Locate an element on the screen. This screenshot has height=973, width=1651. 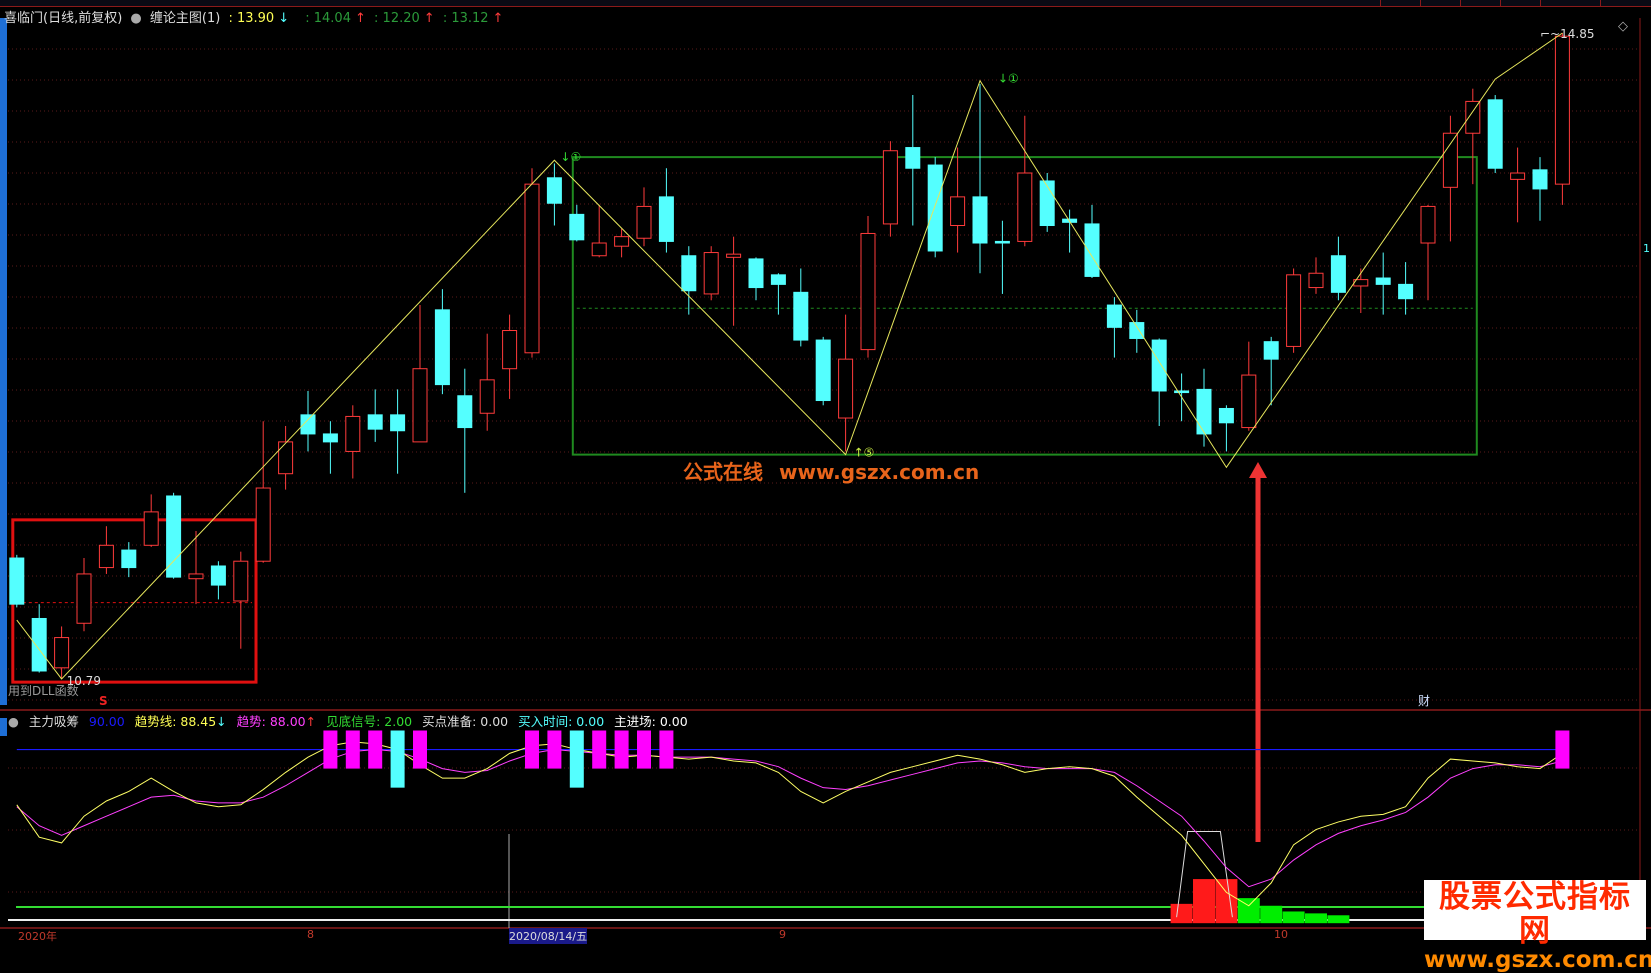
price-axis-label: 1 is located at coordinates (1646, 248).